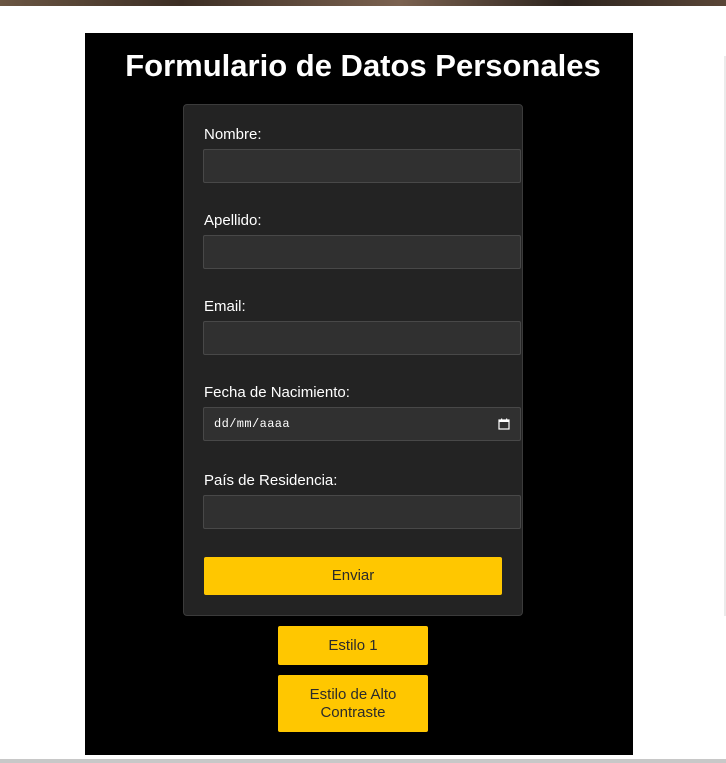  I want to click on apellido-label: Apellido:, so click(233, 220).